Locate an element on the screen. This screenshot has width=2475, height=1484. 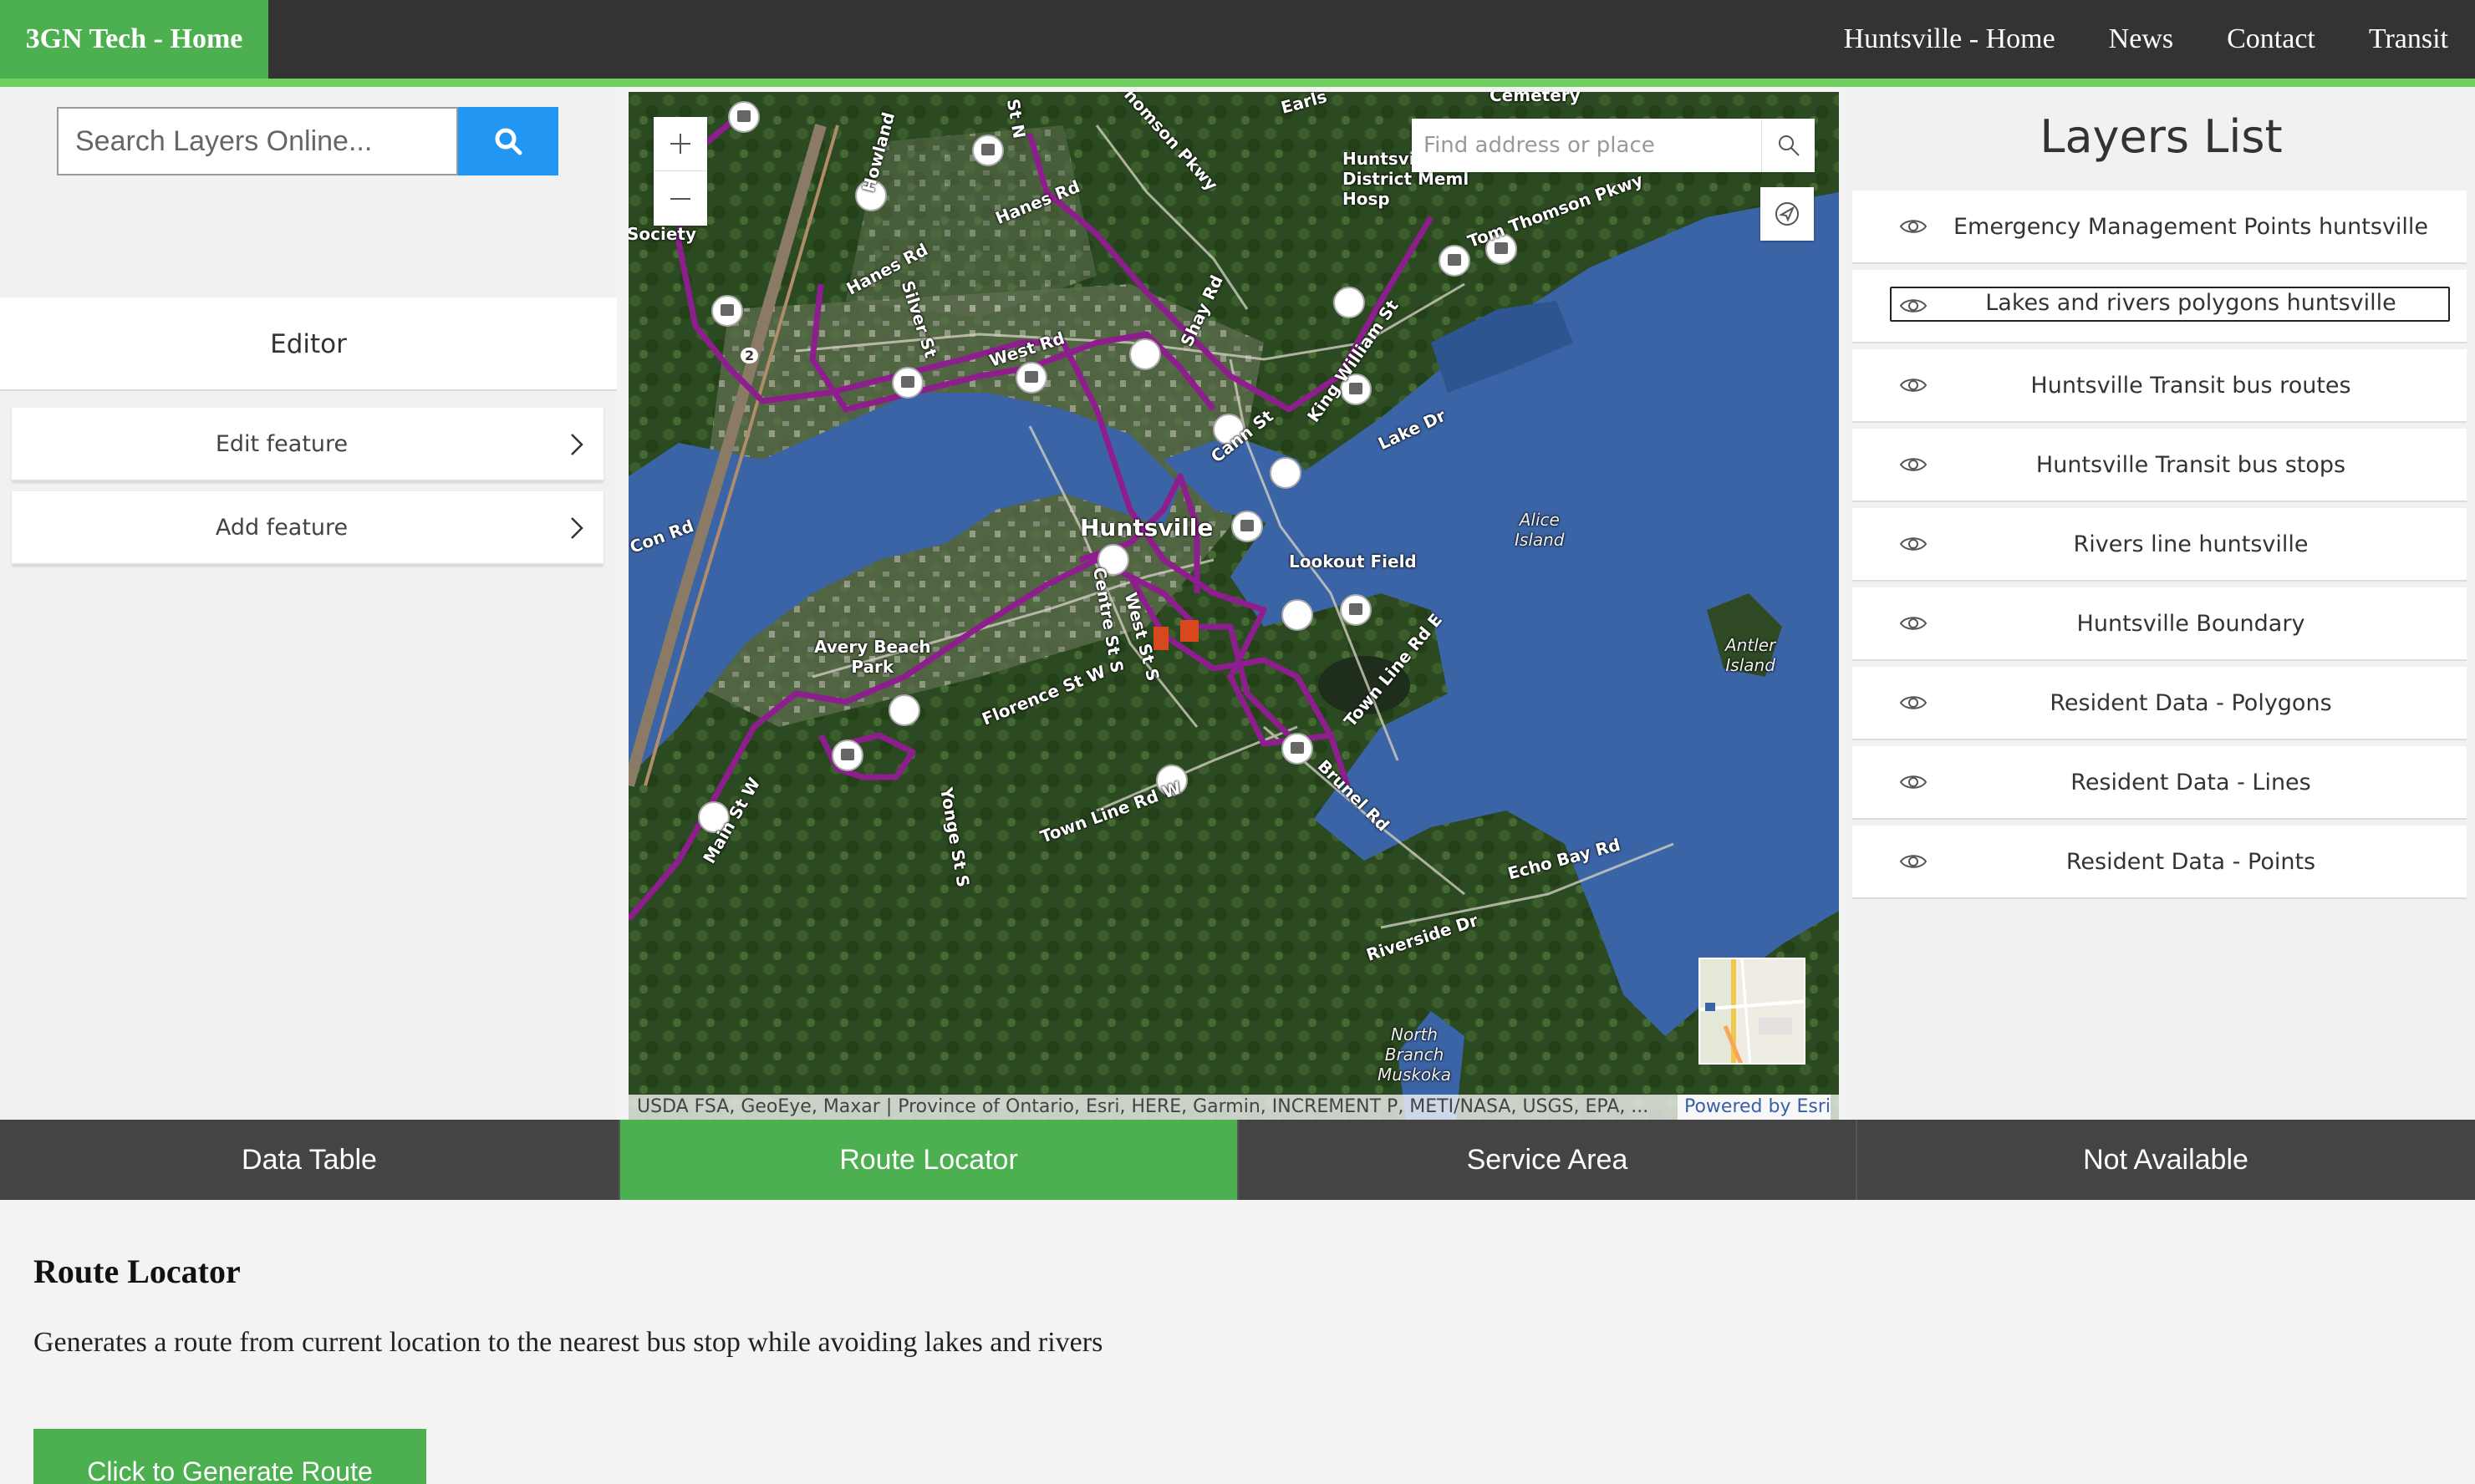
layer-name: Emergency Management Points huntsville is located at coordinates (2191, 227).